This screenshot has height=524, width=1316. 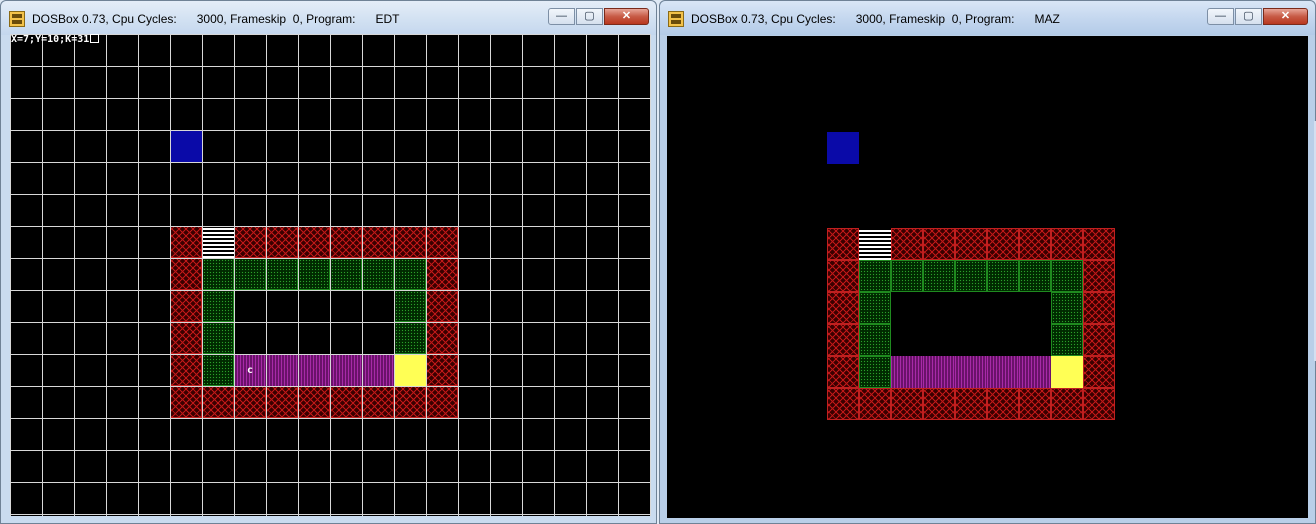 What do you see at coordinates (843, 148) in the screenshot?
I see `tile-blue` at bounding box center [843, 148].